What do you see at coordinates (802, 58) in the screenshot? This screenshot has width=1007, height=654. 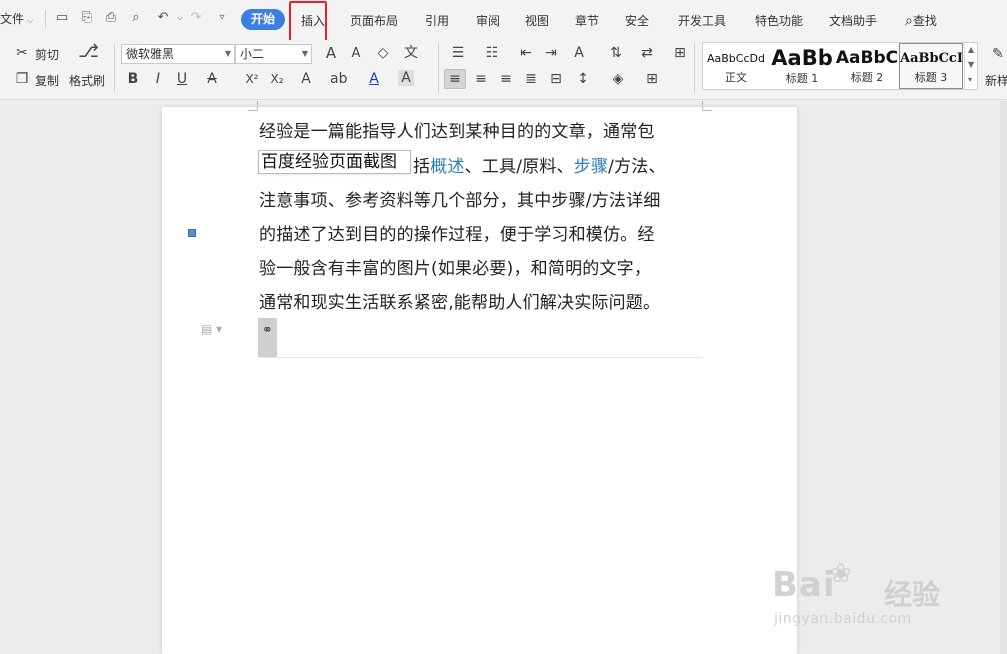 I see `style-sample: AaBb` at bounding box center [802, 58].